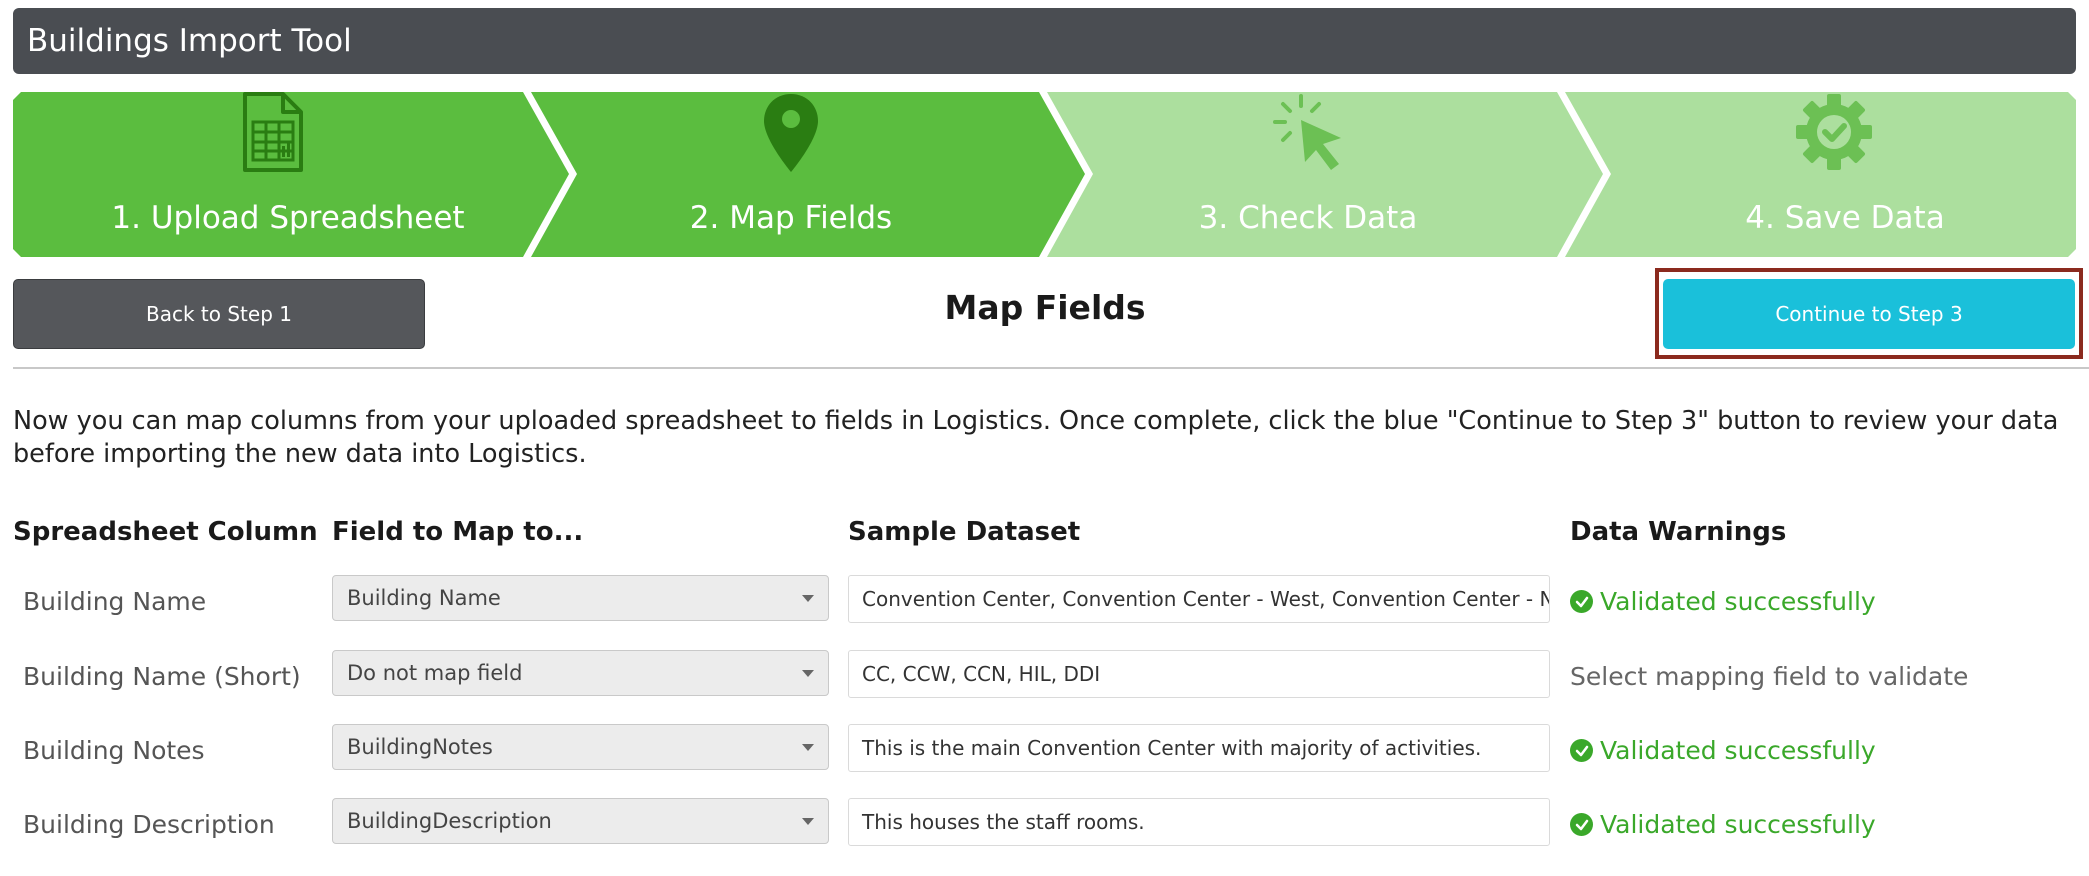  I want to click on row-4-field-select: BuildingDescription, so click(580, 821).